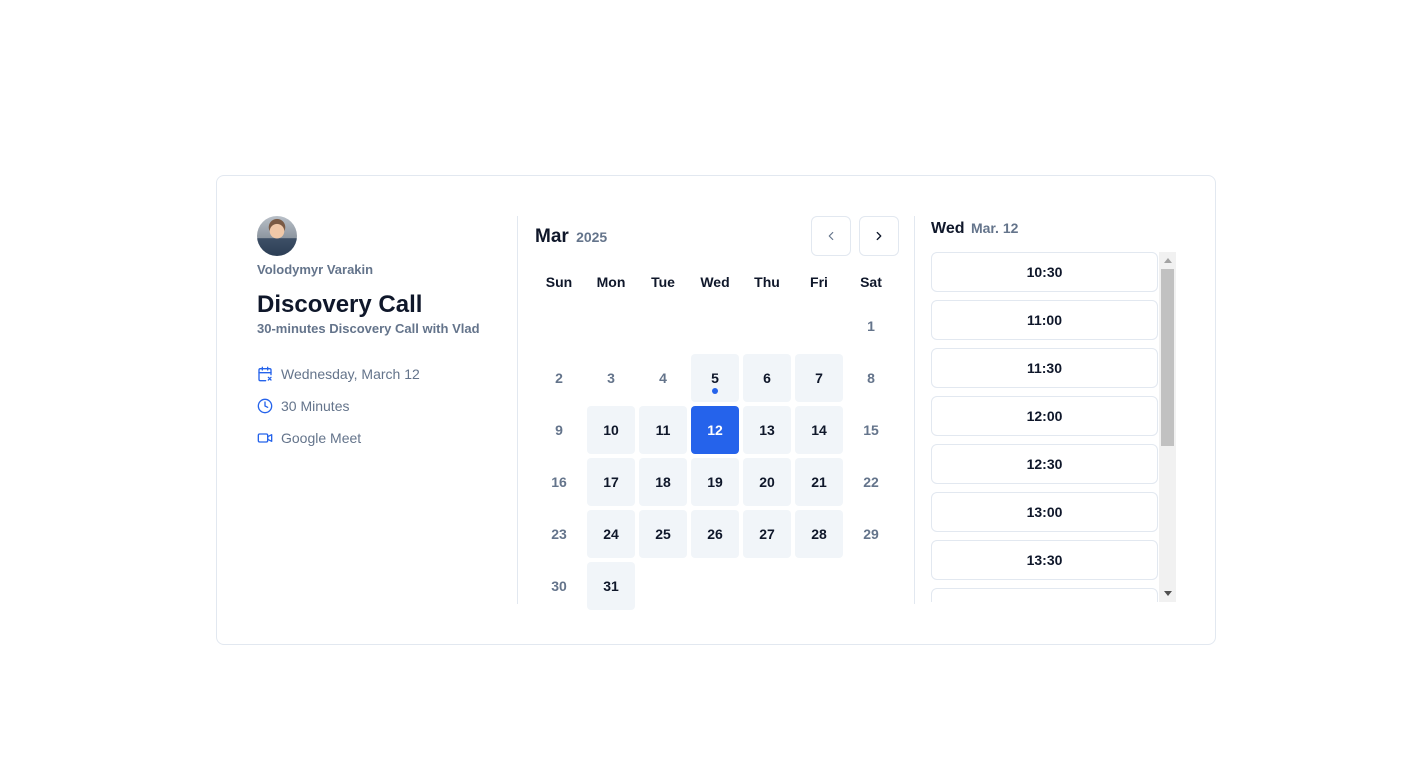 This screenshot has height=779, width=1421. Describe the element at coordinates (767, 430) in the screenshot. I see `calendar-day-13: 13` at that location.